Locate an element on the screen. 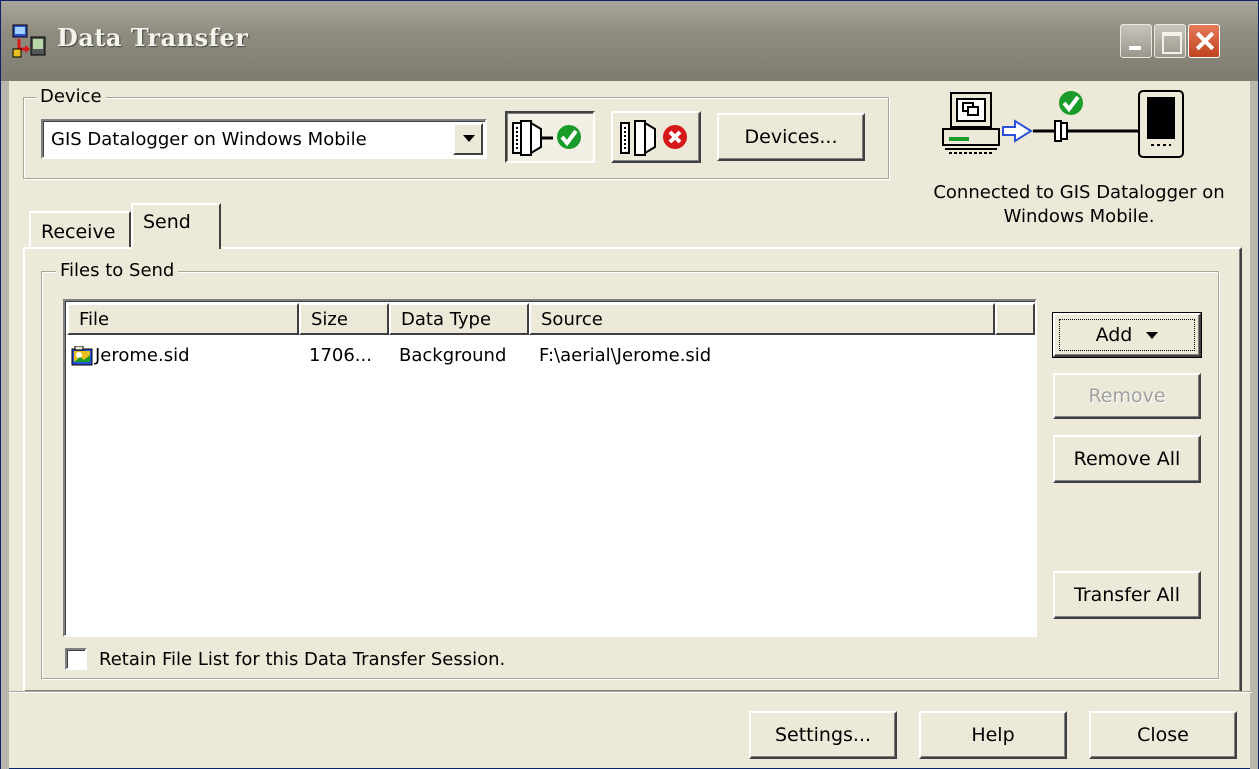 This screenshot has height=769, width=1259. remove-all-button: Remove All is located at coordinates (1127, 459).